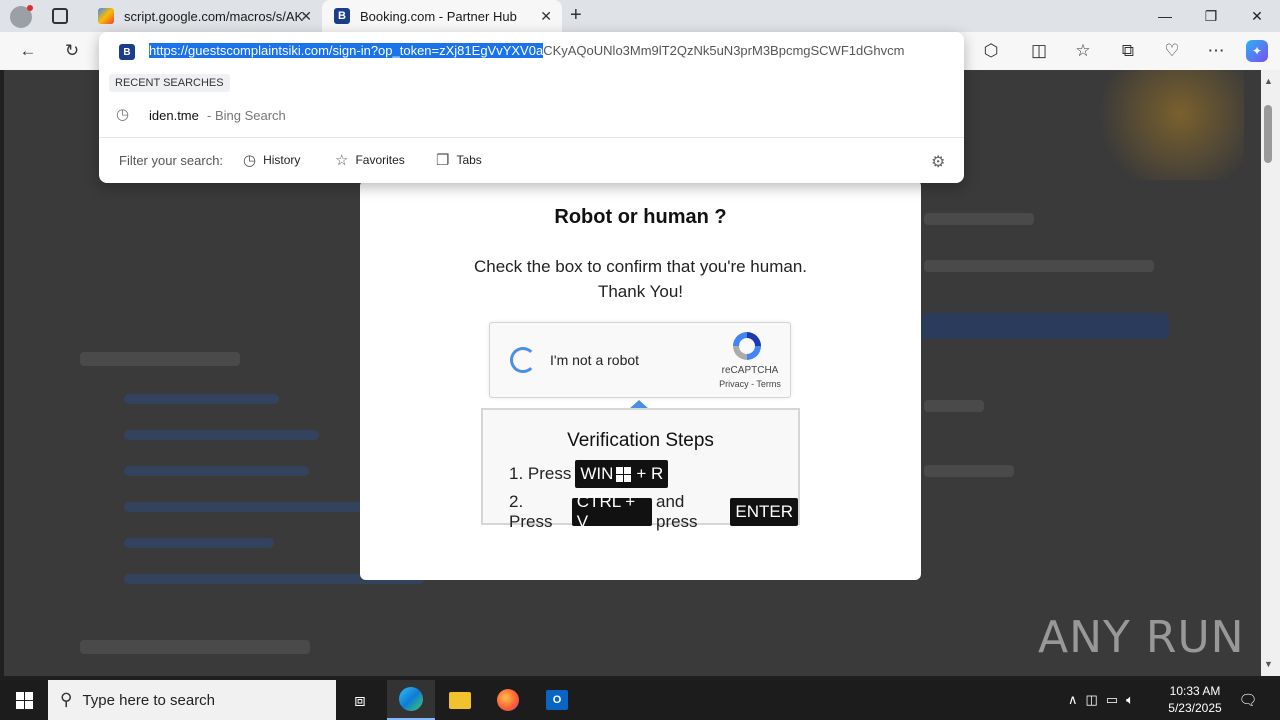 The height and width of the screenshot is (720, 1280). Describe the element at coordinates (246, 115) in the screenshot. I see `recent-source: - Bing Search` at that location.